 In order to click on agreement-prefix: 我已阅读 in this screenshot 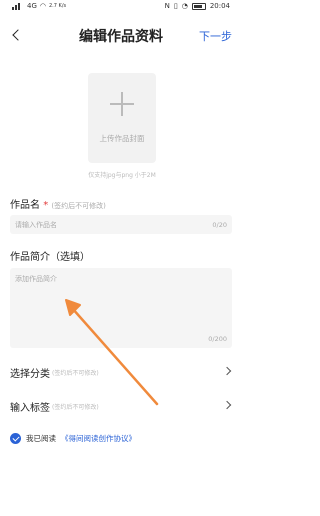, I will do `click(41, 438)`.